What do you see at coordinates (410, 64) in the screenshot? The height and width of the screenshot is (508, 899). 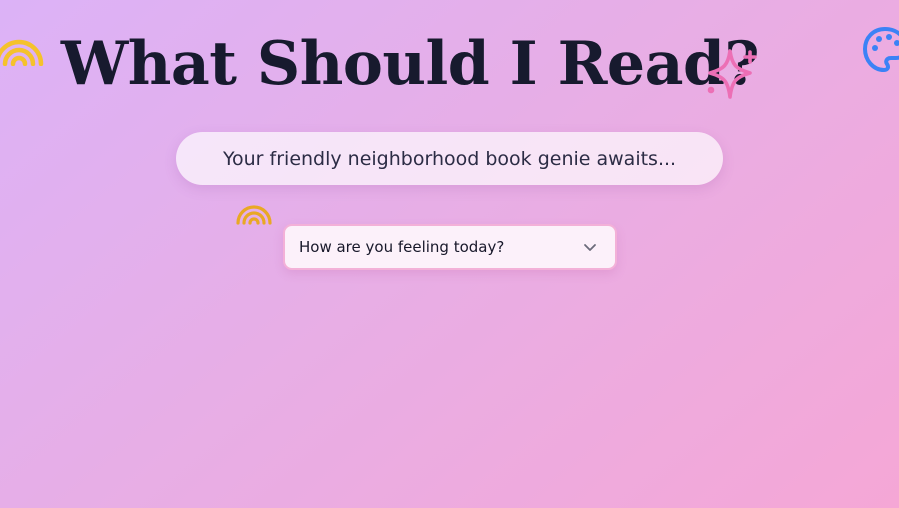 I see `page-title: What Should I Read?` at bounding box center [410, 64].